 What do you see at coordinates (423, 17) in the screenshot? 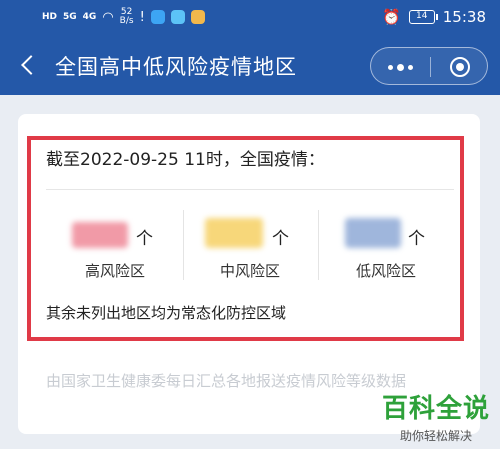
I see `battery-icon: 14` at bounding box center [423, 17].